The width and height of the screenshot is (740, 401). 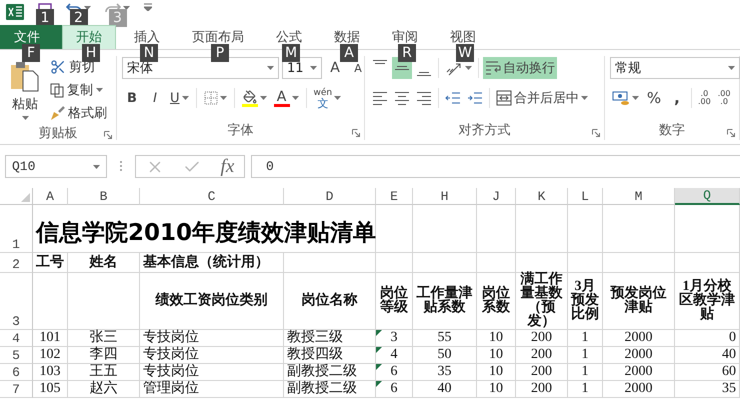 What do you see at coordinates (445, 372) in the screenshot?
I see `table-cell: 35` at bounding box center [445, 372].